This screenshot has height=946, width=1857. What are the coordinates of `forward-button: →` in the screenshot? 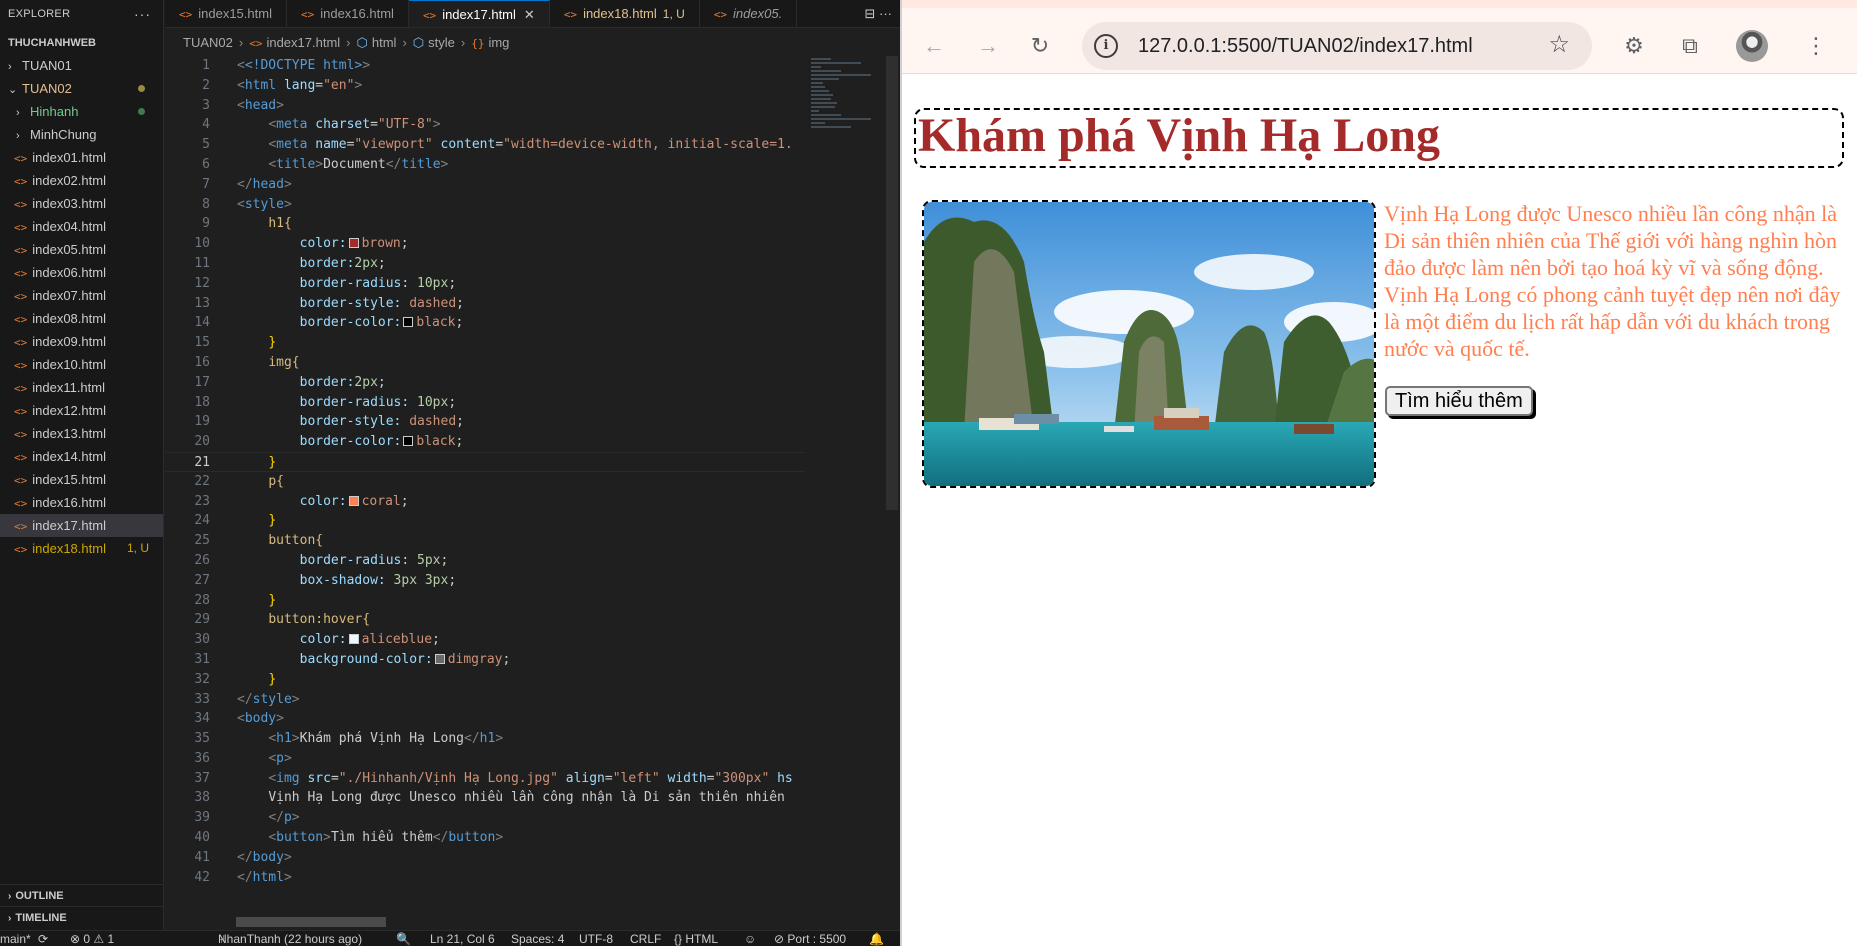 It's located at (988, 46).